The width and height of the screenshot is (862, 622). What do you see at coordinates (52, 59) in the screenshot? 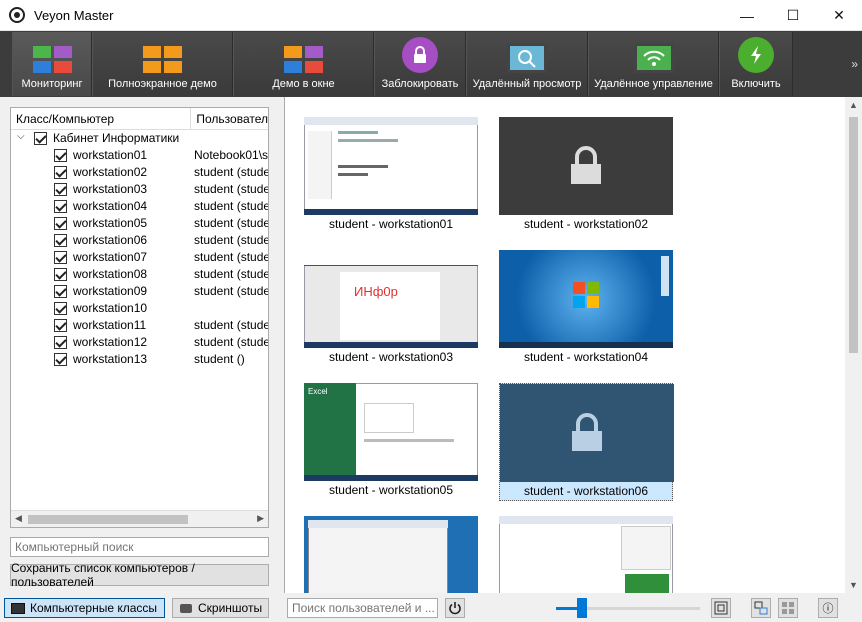
I see `monitoring-icon` at bounding box center [52, 59].